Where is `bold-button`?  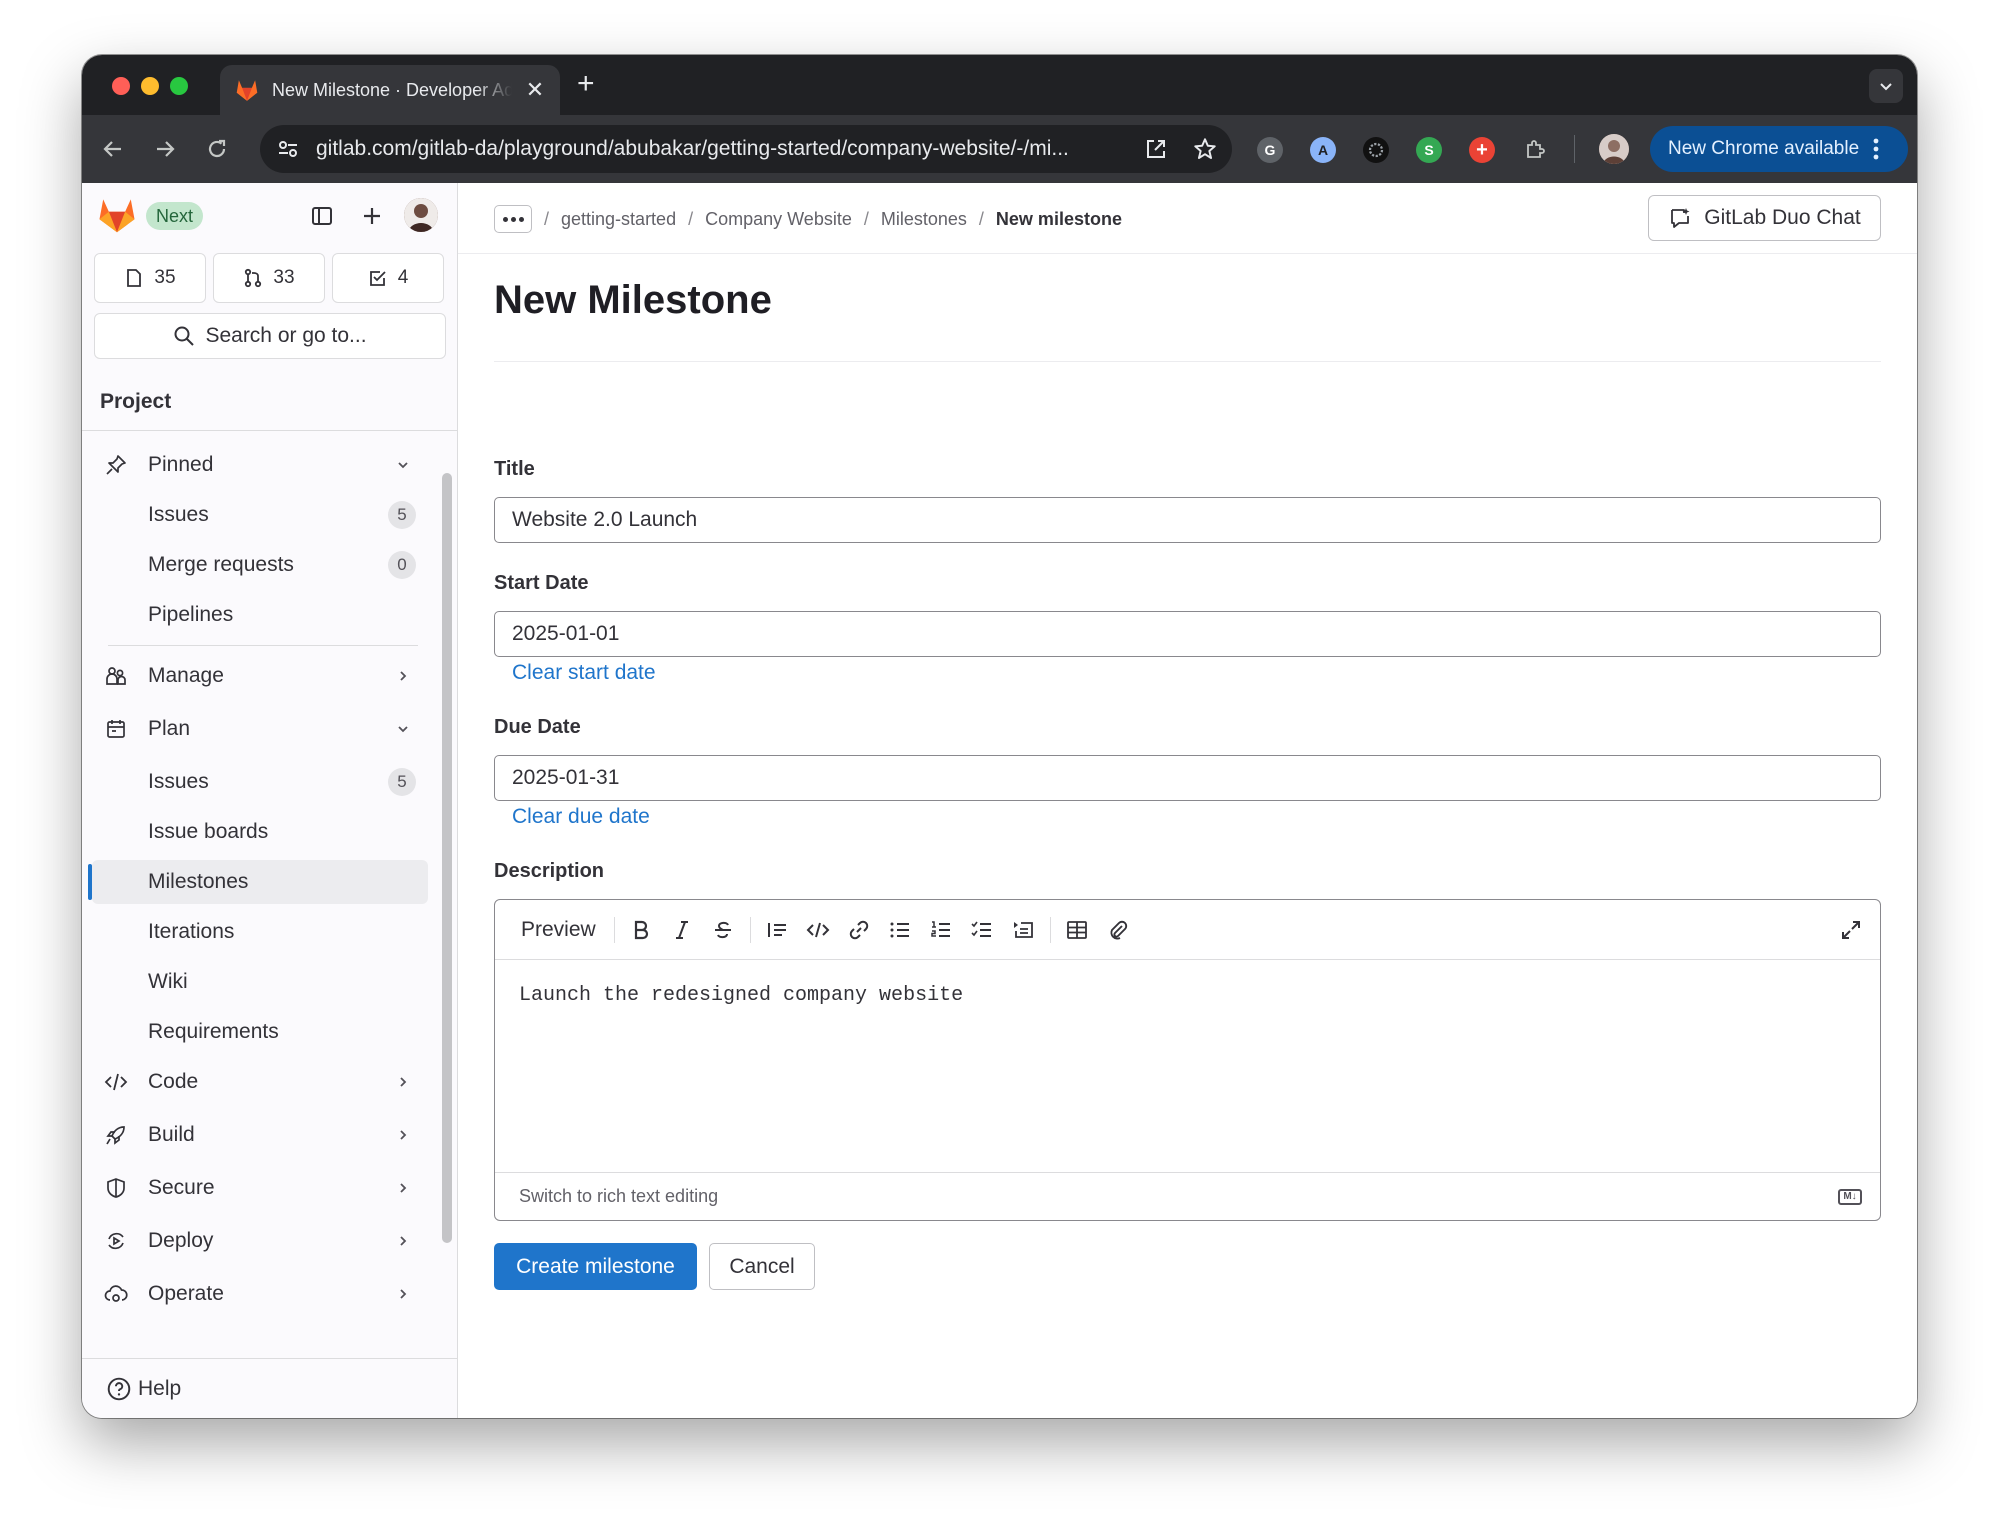
bold-button is located at coordinates (641, 930).